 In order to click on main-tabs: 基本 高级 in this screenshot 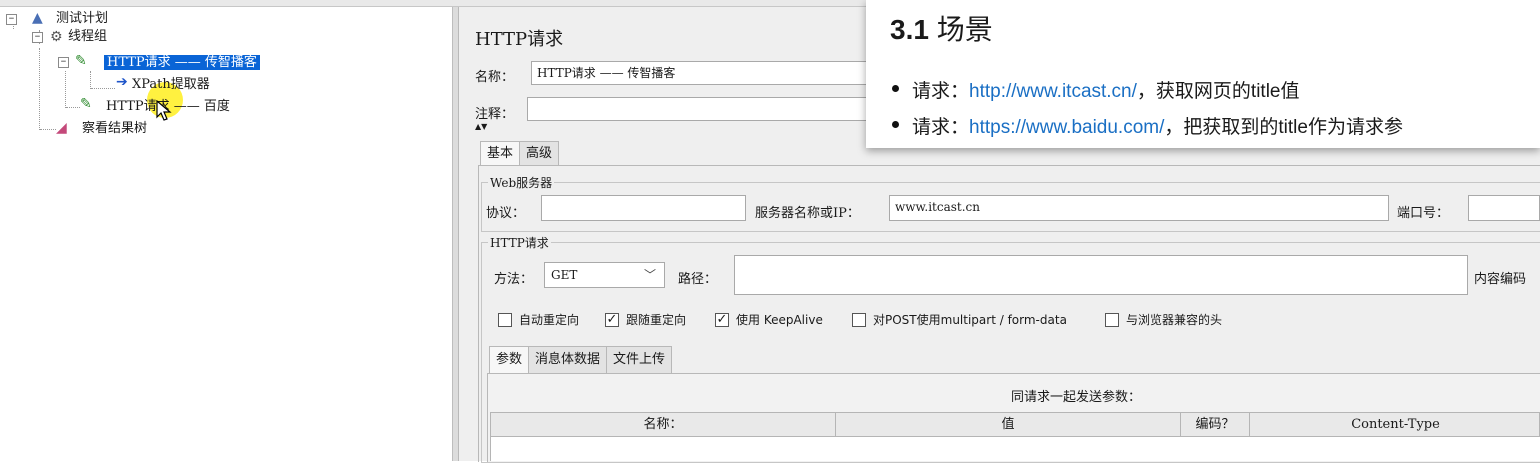, I will do `click(520, 153)`.